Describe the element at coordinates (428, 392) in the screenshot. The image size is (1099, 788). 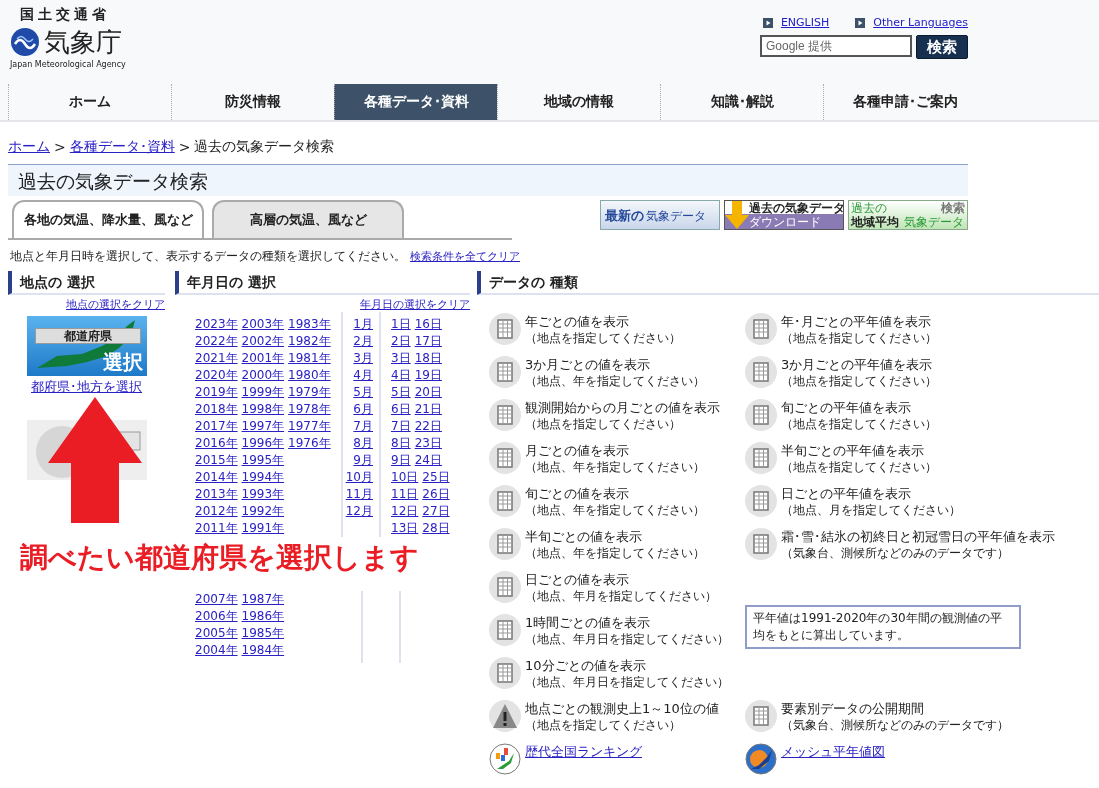
I see `day-link: 20日` at that location.